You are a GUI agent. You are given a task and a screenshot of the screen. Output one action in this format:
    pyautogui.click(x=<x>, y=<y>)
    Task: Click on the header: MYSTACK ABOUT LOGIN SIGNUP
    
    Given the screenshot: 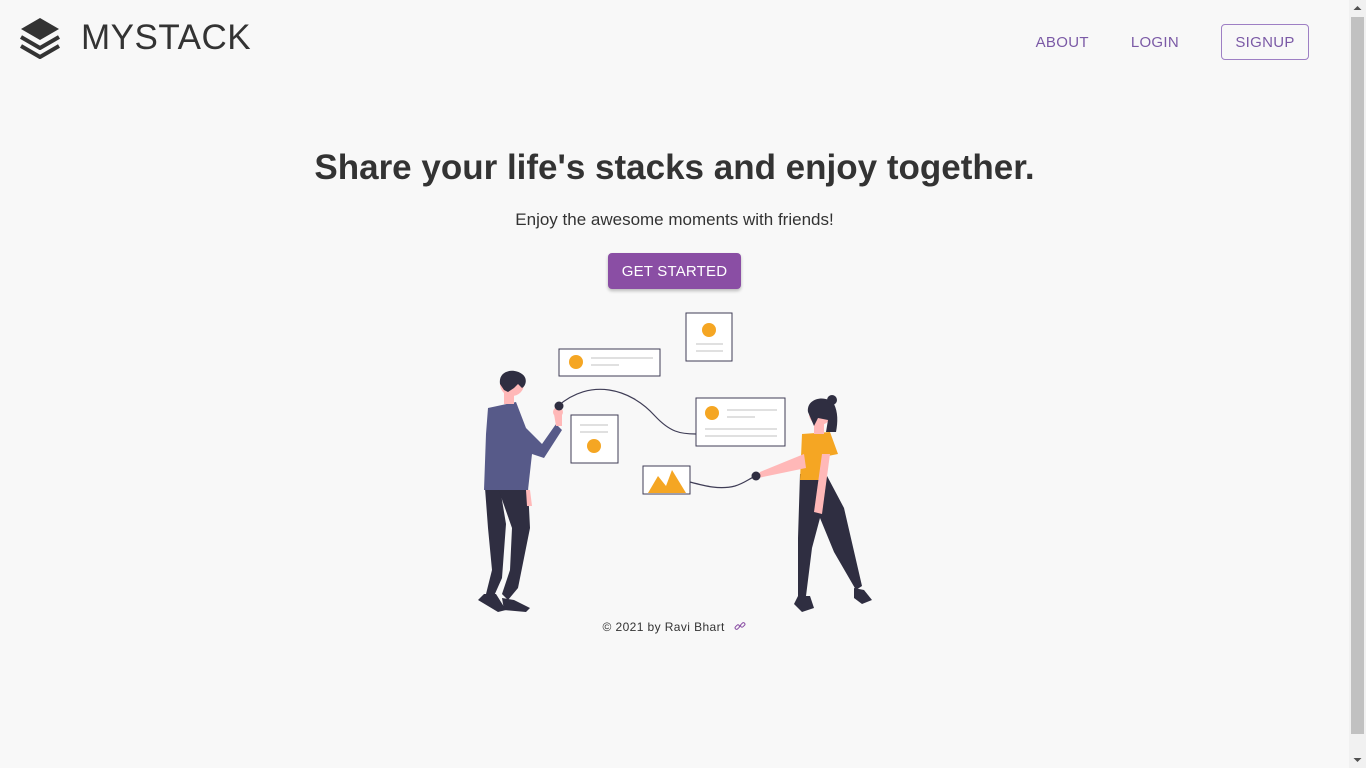 What is the action you would take?
    pyautogui.click(x=674, y=42)
    